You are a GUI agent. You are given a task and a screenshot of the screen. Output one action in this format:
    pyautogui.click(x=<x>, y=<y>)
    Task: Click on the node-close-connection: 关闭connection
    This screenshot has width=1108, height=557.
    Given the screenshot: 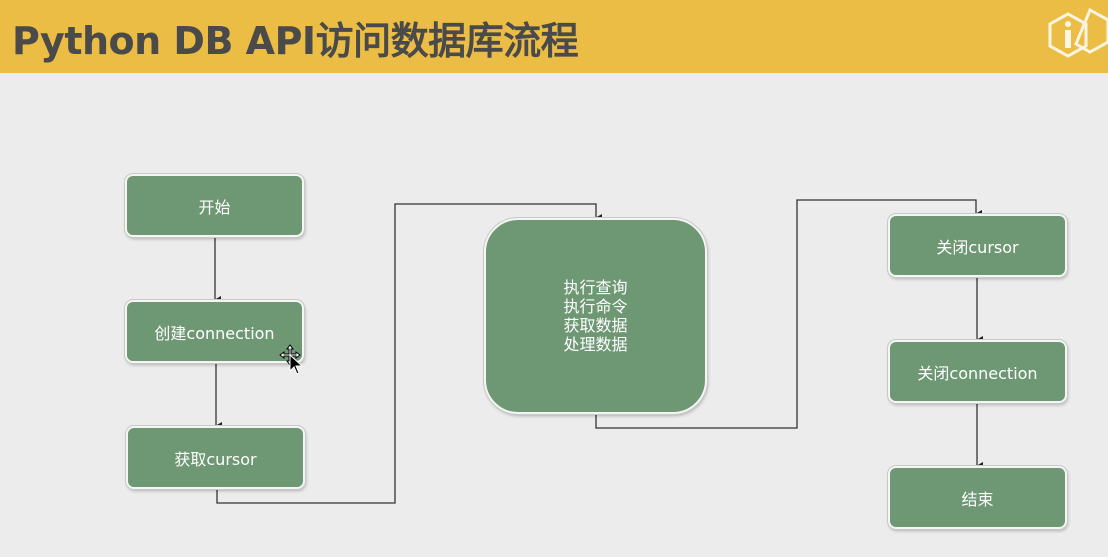 What is the action you would take?
    pyautogui.click(x=977, y=371)
    